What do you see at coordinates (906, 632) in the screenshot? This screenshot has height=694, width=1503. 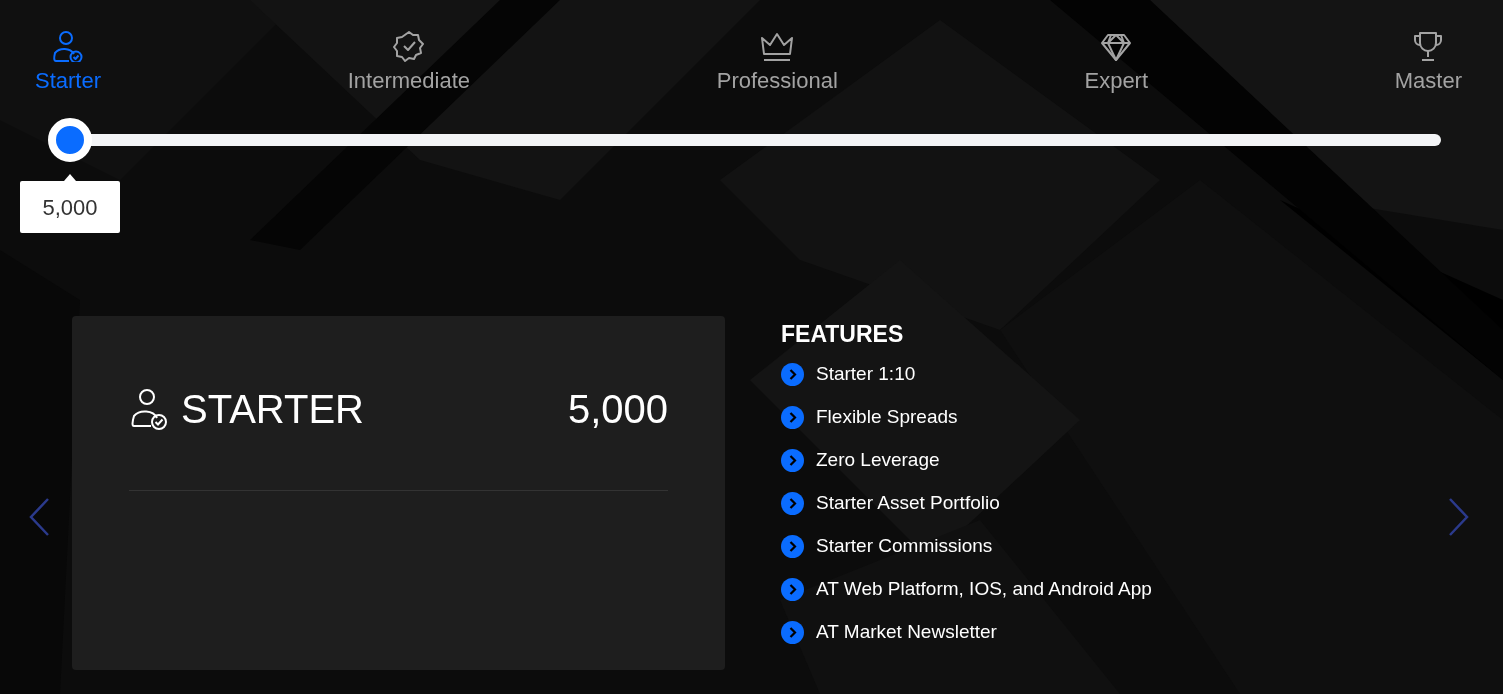 I see `feature-text: AT Market Newsletter` at bounding box center [906, 632].